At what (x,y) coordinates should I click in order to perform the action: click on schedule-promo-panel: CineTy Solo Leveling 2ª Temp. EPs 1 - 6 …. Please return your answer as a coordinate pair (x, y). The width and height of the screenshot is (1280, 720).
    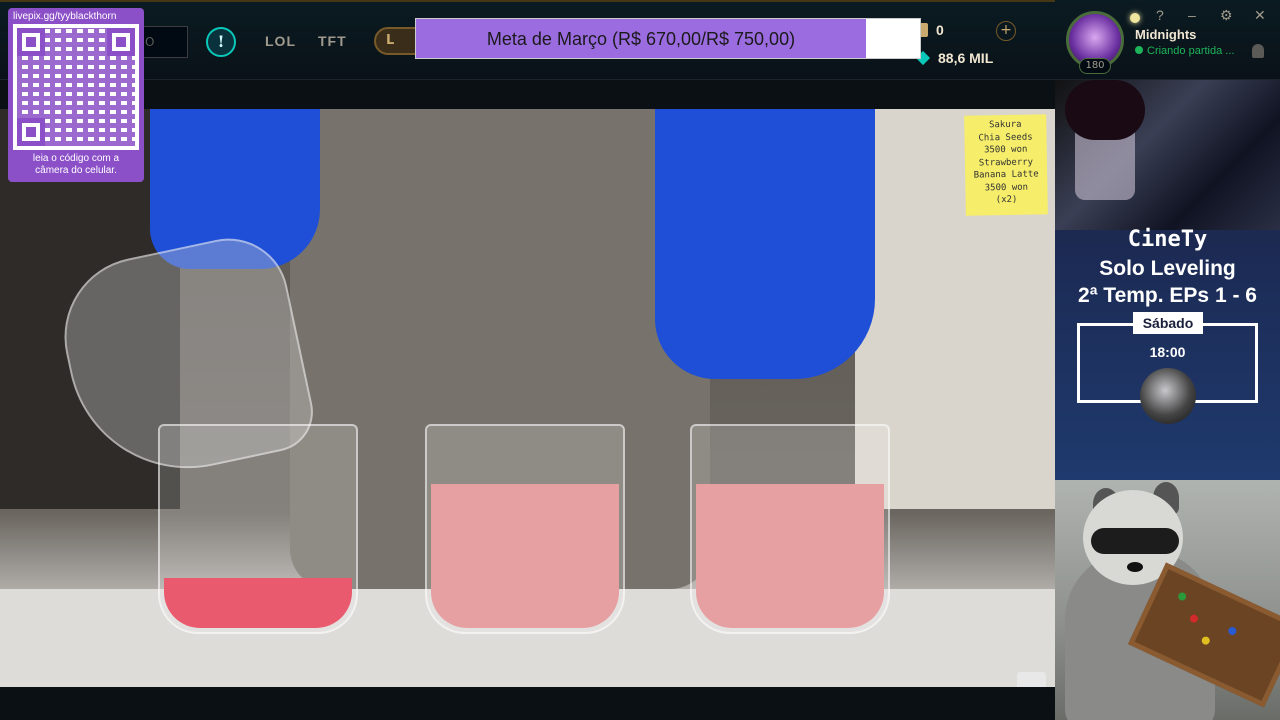
    Looking at the image, I should click on (1167, 280).